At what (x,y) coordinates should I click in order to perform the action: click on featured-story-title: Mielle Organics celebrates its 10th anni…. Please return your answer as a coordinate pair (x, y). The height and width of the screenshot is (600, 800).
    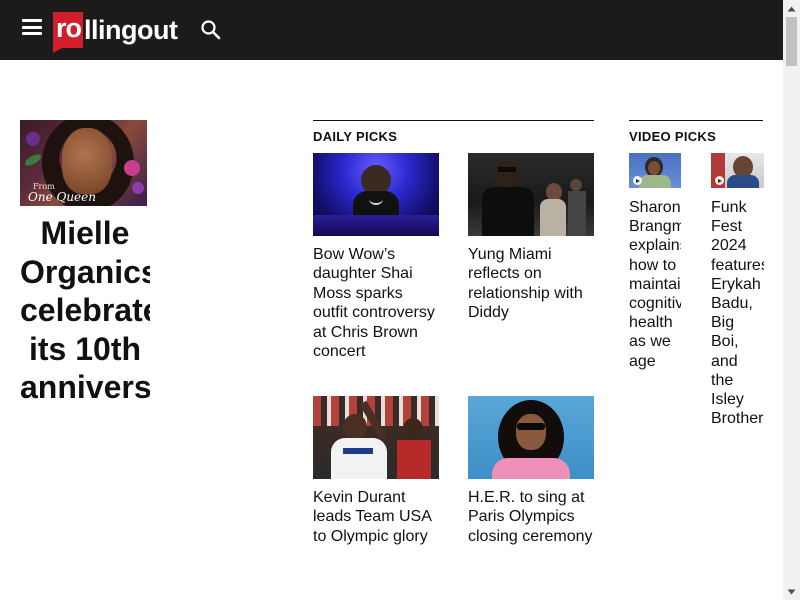
    Looking at the image, I should click on (85, 310).